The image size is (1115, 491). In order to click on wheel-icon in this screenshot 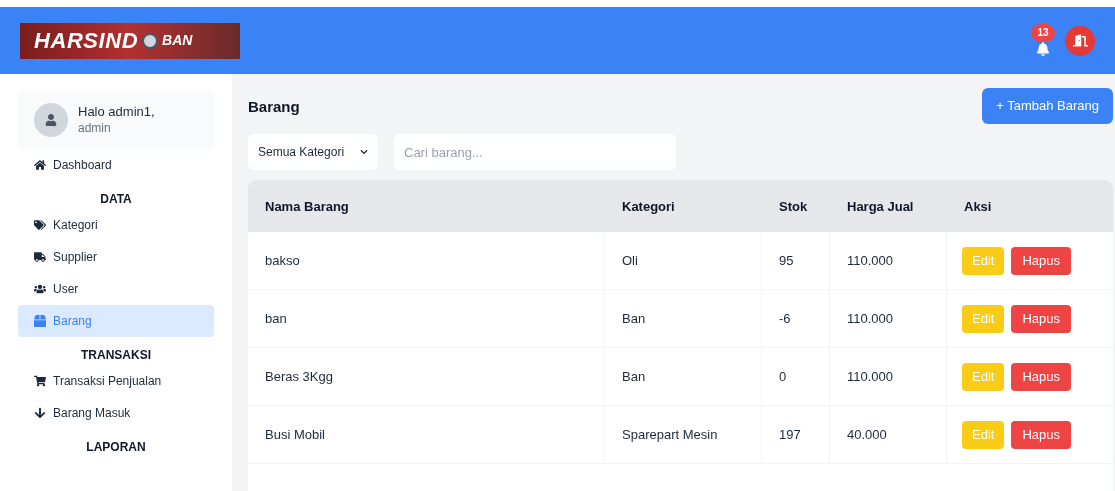, I will do `click(150, 40)`.